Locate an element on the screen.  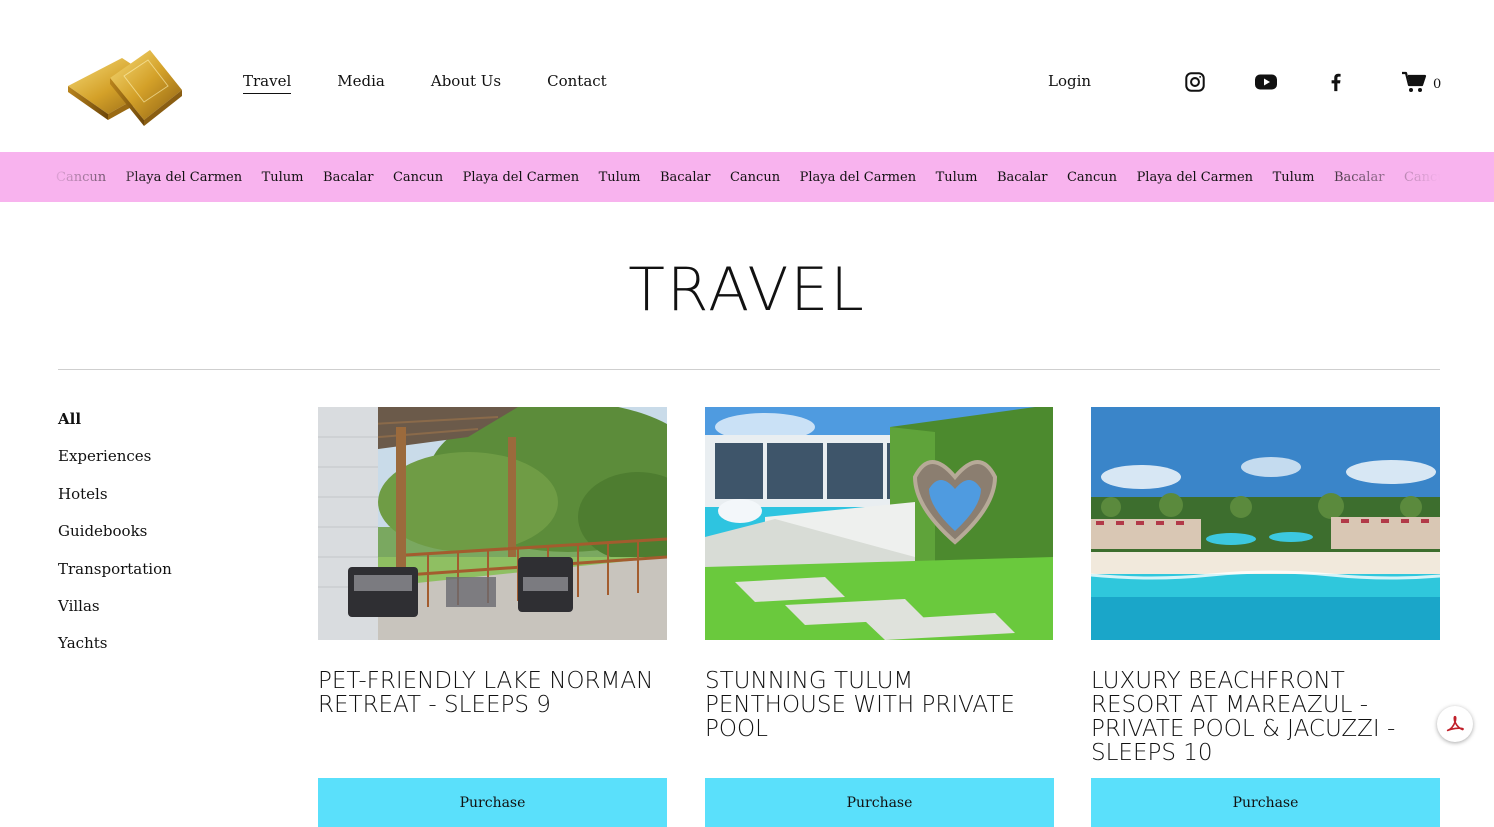
category-transportation: Transportation is located at coordinates (115, 578).